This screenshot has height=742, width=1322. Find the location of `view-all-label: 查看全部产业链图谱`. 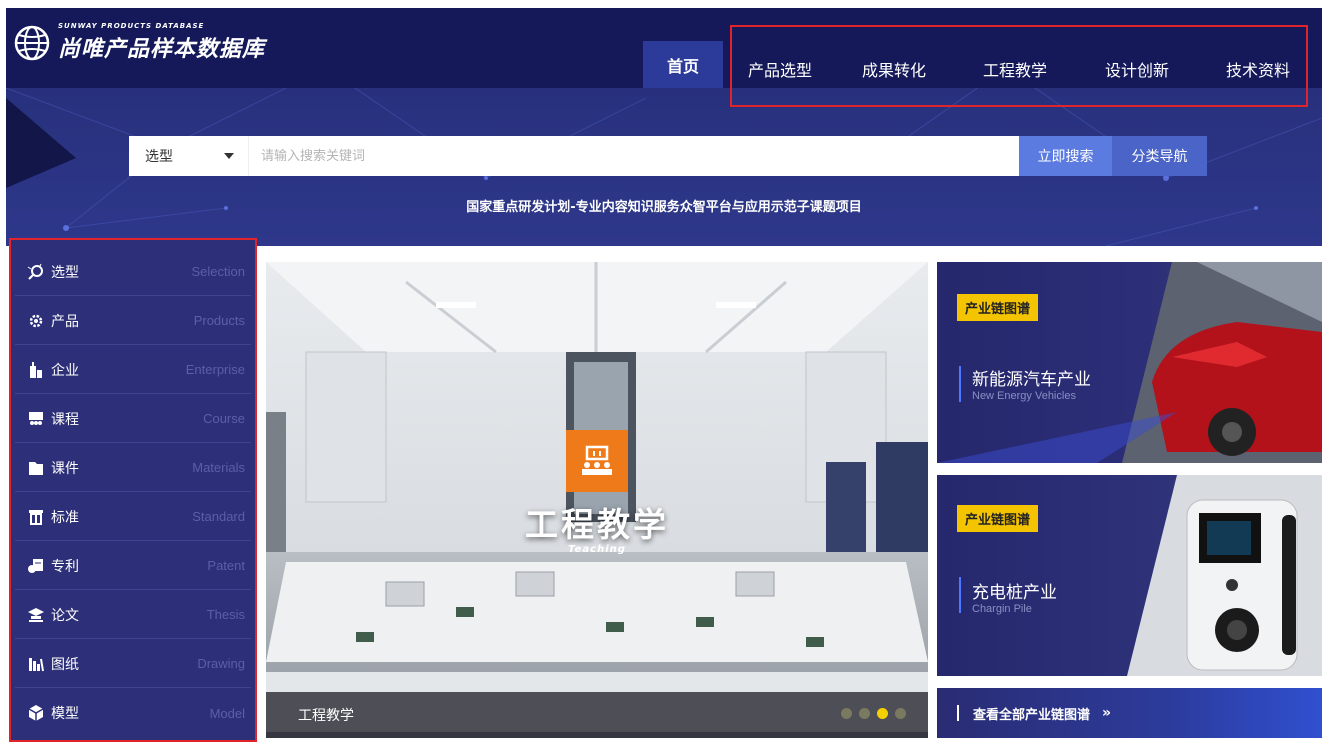

view-all-label: 查看全部产业链图谱 is located at coordinates (1032, 715).